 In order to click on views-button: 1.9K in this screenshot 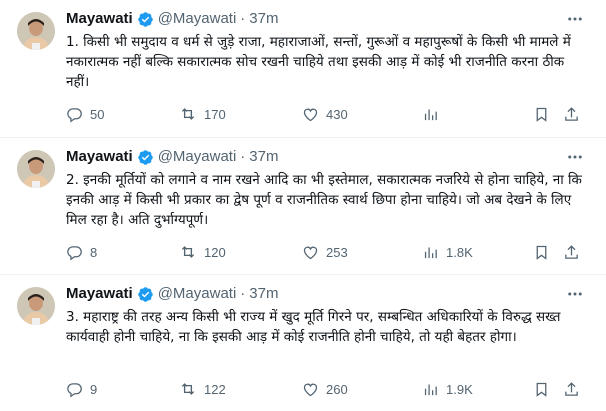, I will do `click(447, 389)`.